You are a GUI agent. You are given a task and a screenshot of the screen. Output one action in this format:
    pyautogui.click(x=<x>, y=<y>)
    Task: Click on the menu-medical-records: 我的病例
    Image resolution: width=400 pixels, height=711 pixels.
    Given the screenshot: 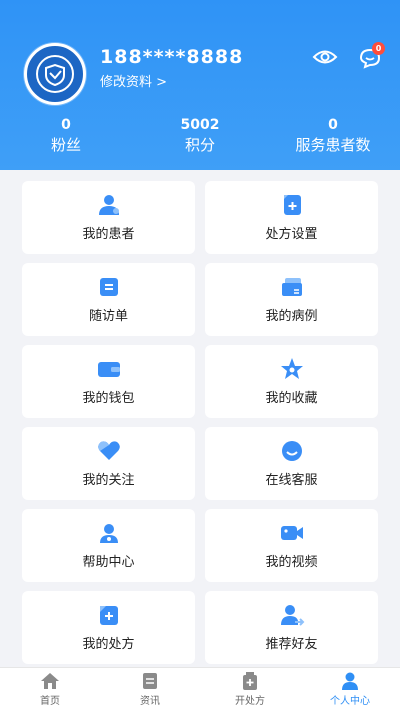 What is the action you would take?
    pyautogui.click(x=291, y=299)
    